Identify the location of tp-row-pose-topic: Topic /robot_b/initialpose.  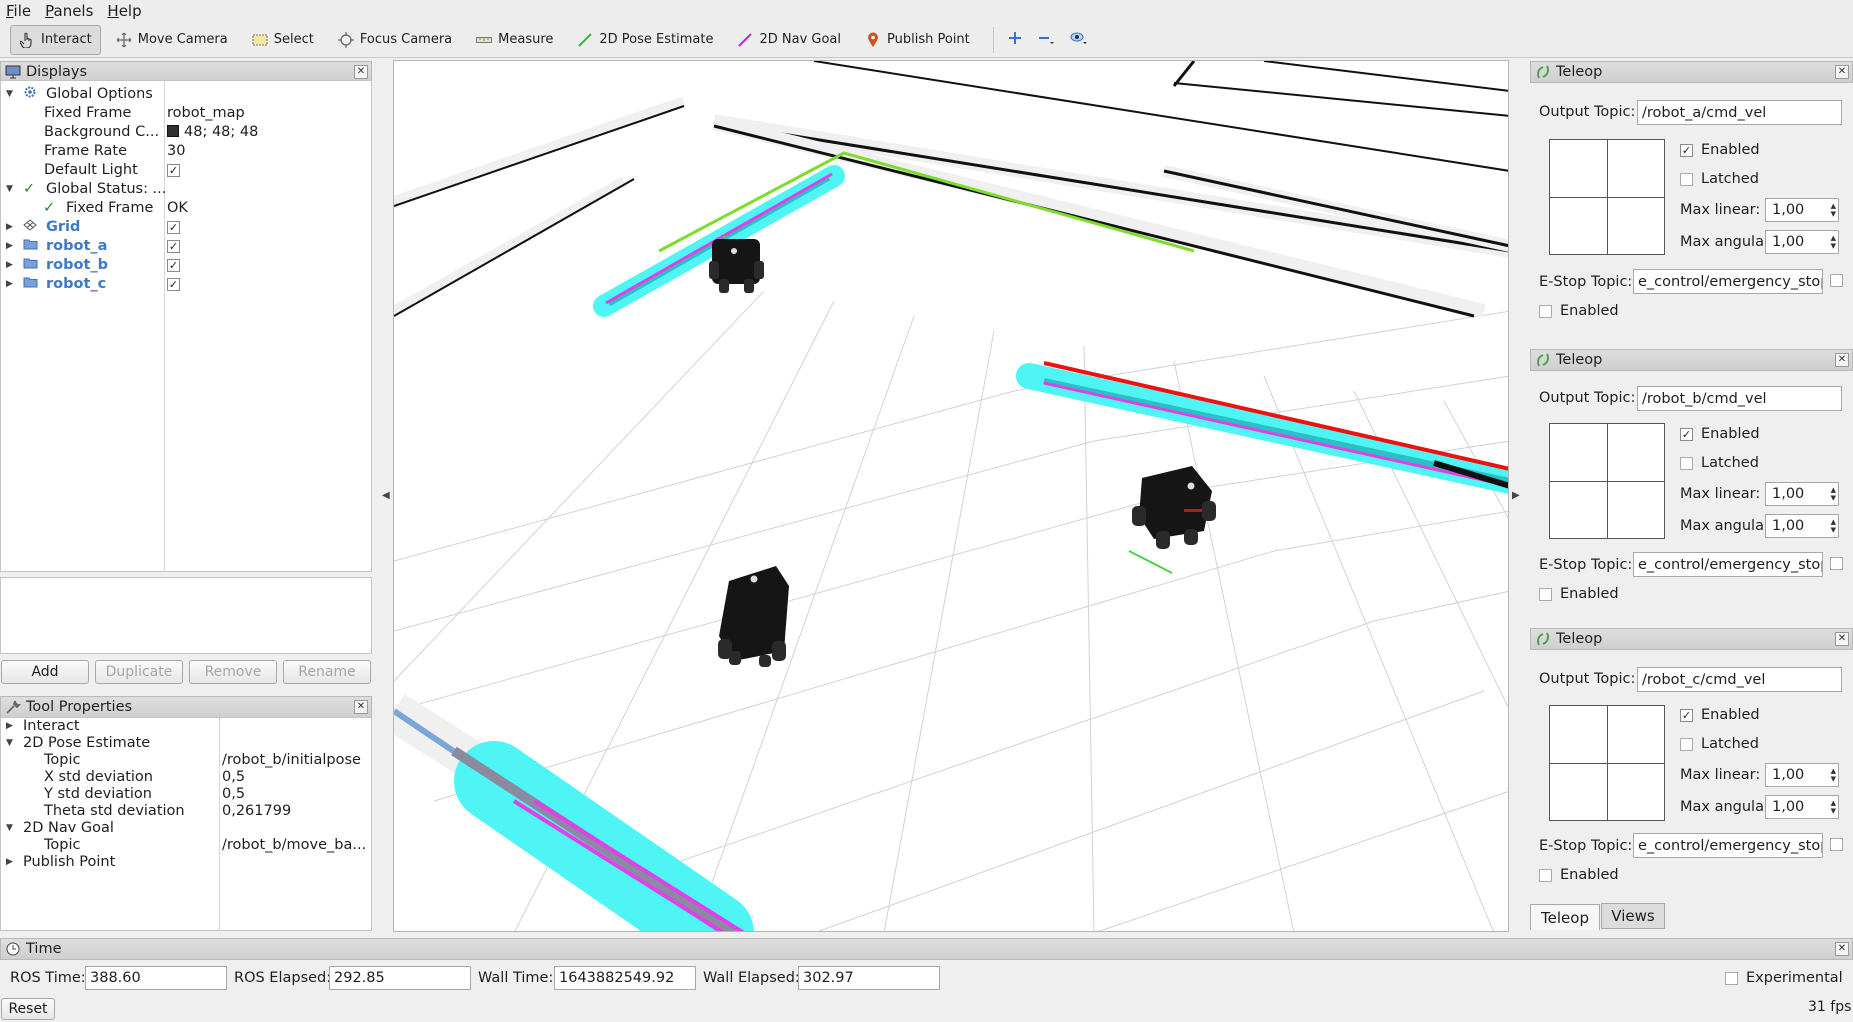
(186, 760).